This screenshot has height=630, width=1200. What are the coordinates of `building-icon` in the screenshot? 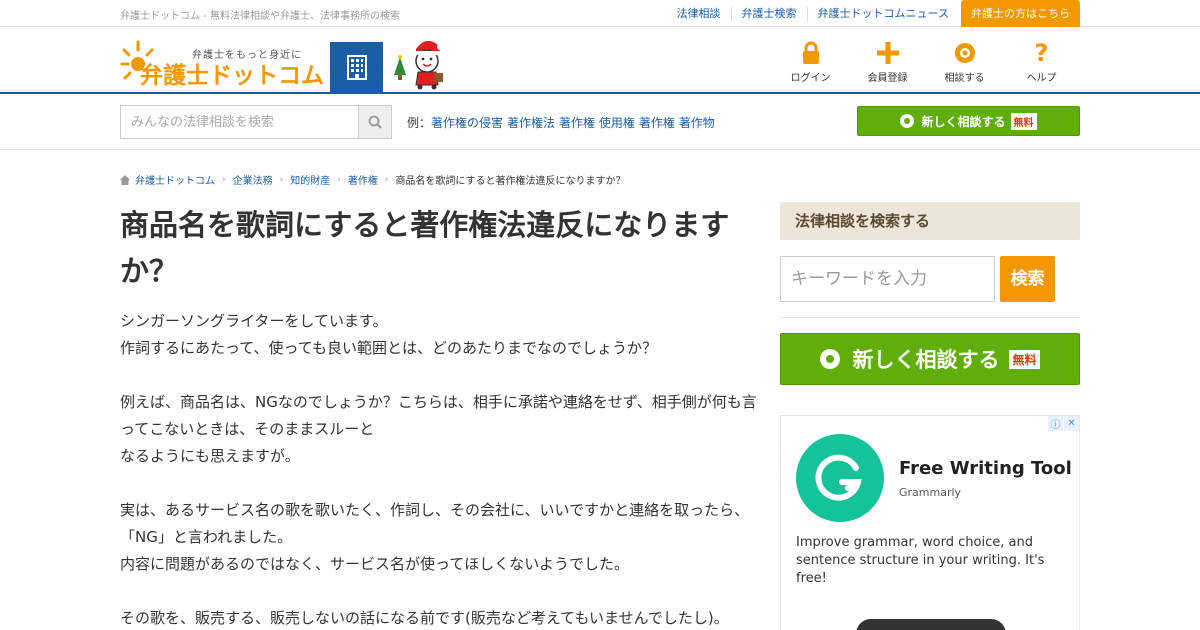 It's located at (356, 67).